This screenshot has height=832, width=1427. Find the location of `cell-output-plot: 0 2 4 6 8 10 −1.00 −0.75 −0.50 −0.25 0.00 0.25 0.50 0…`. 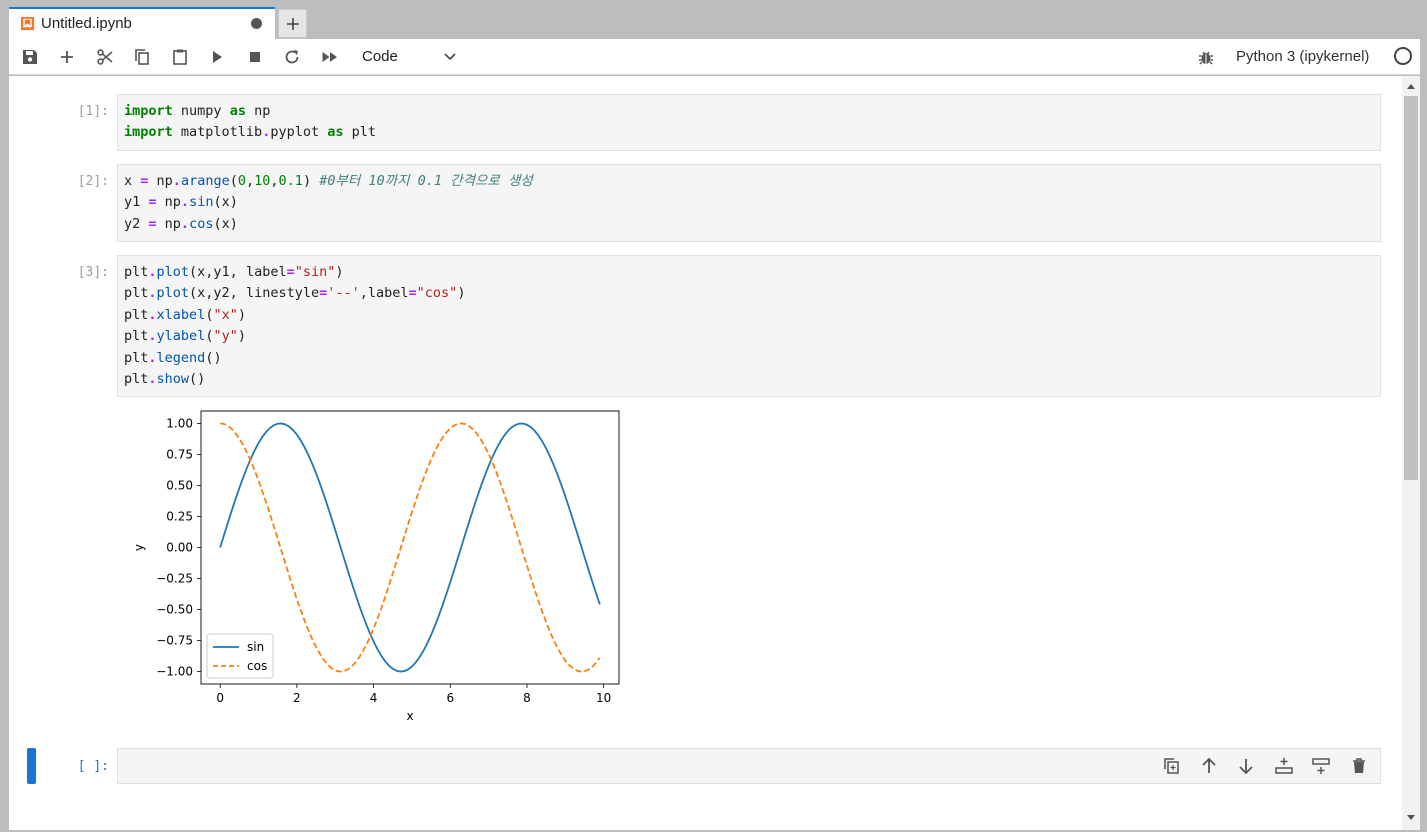

cell-output-plot: 0 2 4 6 8 10 −1.00 −0.75 −0.50 −0.25 0.00 0.25 0.50 0… is located at coordinates (375, 567).